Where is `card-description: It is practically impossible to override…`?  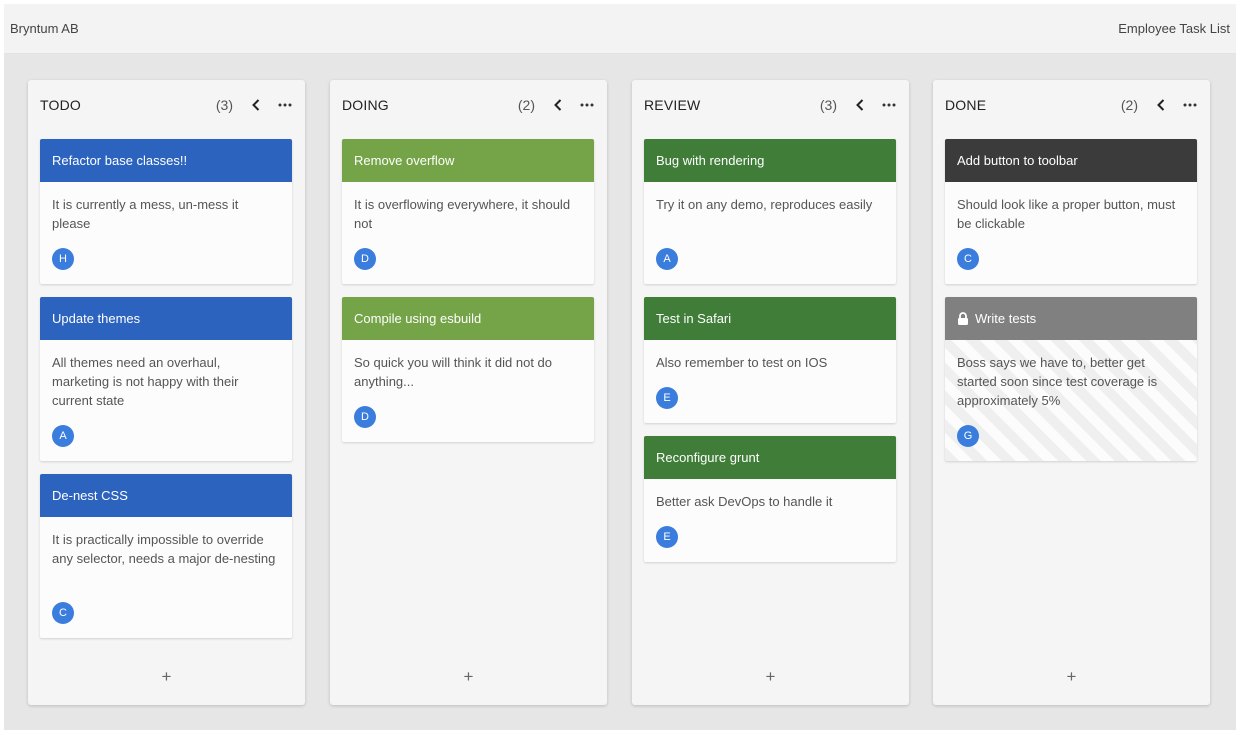
card-description: It is practically impossible to override… is located at coordinates (164, 549).